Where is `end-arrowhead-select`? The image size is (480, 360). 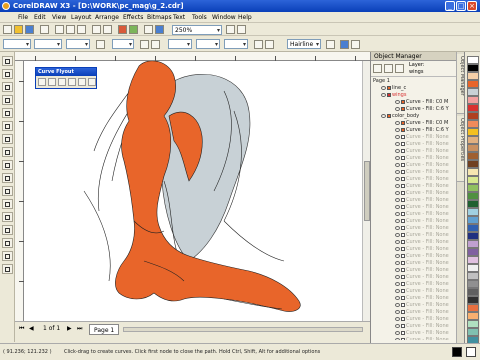
end-arrowhead-select is located at coordinates (236, 44).